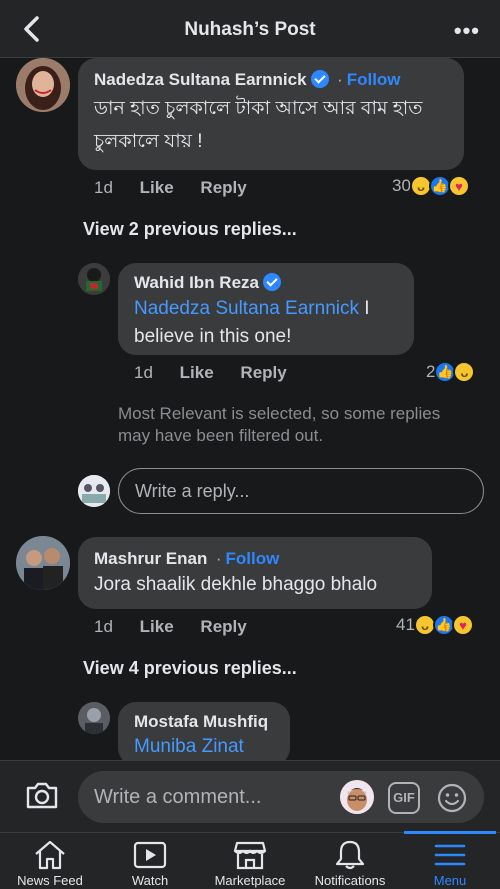 Image resolution: width=500 pixels, height=889 pixels. Describe the element at coordinates (250, 855) in the screenshot. I see `marketplace-icon` at that location.